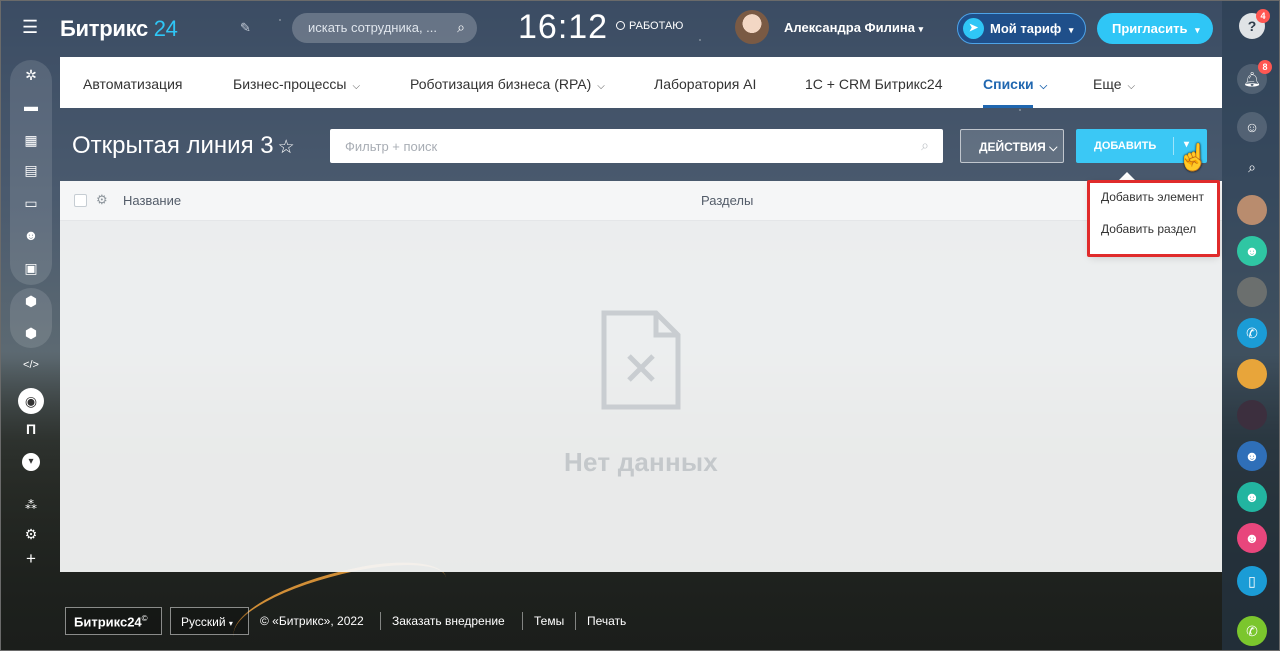 This screenshot has height=651, width=1280. What do you see at coordinates (563, 27) in the screenshot?
I see `clock: 16:12` at bounding box center [563, 27].